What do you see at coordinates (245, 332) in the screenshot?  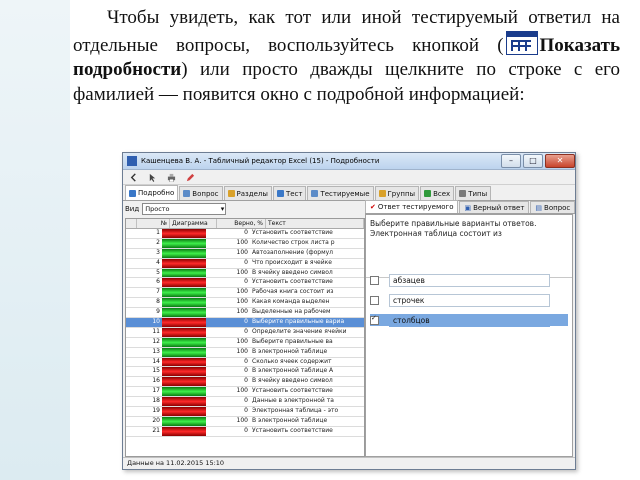 I see `table-row: 11 0 Определите значение ячейки` at bounding box center [245, 332].